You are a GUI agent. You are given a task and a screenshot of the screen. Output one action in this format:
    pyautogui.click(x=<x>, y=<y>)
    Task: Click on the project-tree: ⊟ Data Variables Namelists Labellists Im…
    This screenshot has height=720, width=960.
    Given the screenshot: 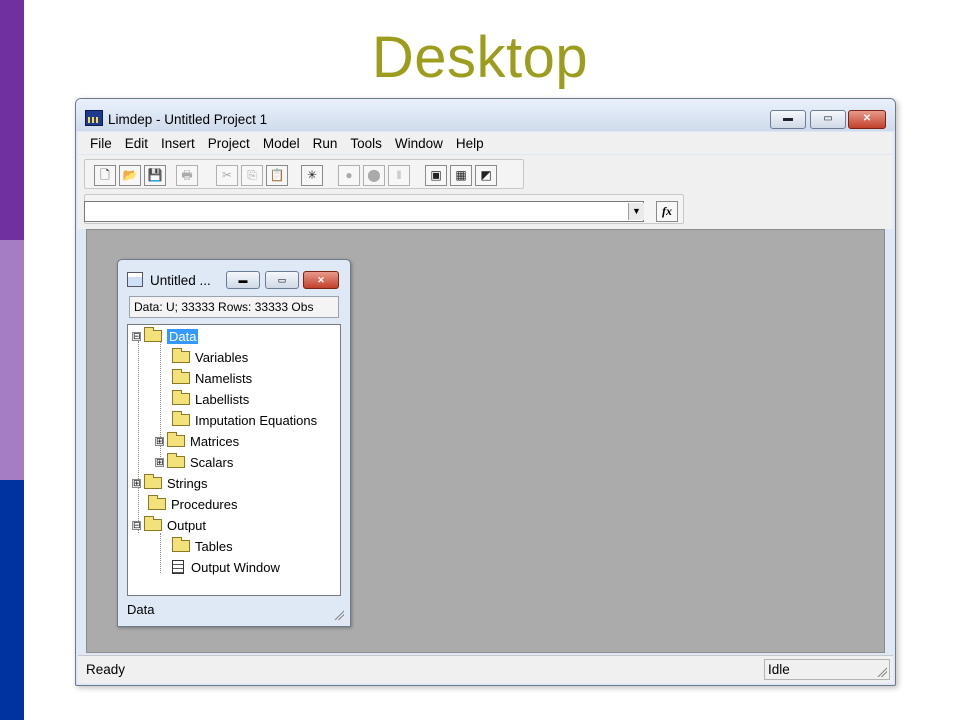 What is the action you would take?
    pyautogui.click(x=234, y=460)
    